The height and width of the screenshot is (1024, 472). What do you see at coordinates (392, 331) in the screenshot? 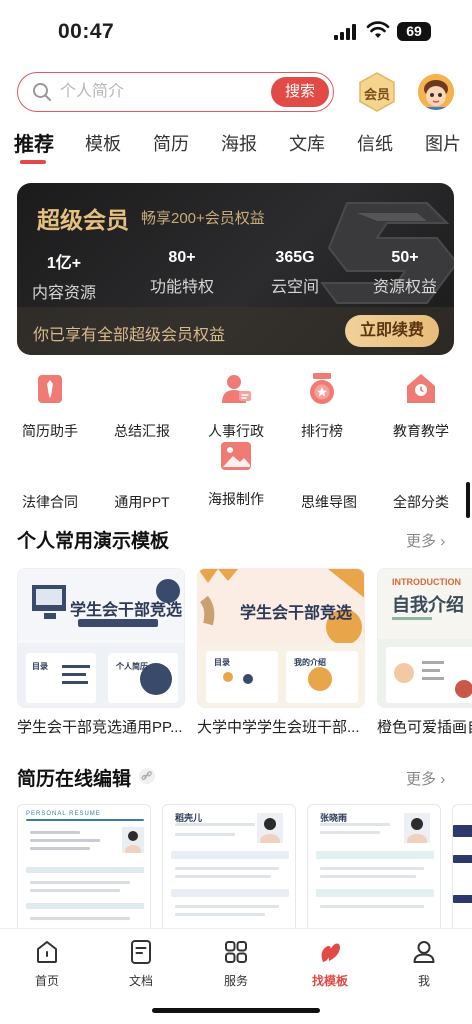
I see `renew-button: 立即续费` at bounding box center [392, 331].